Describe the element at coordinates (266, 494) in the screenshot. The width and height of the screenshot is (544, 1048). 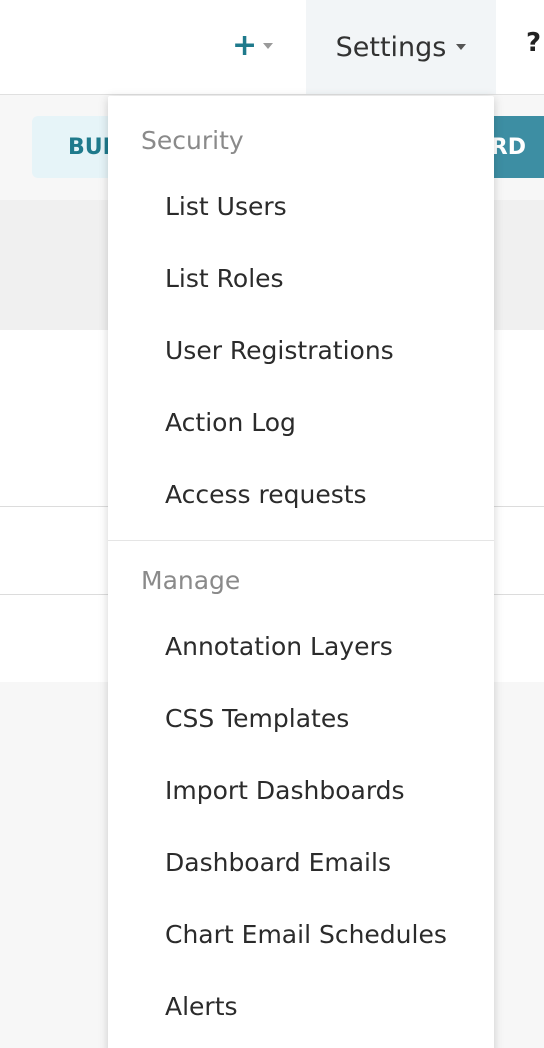
I see `menu-item-access-requests: Access requests` at that location.